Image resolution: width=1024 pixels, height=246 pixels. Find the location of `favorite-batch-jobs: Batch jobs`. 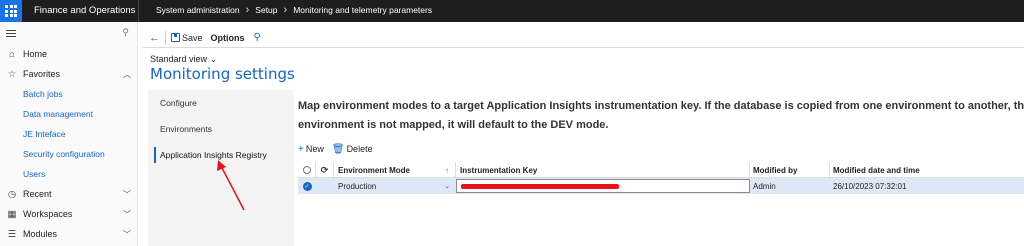

favorite-batch-jobs: Batch jobs is located at coordinates (68, 94).